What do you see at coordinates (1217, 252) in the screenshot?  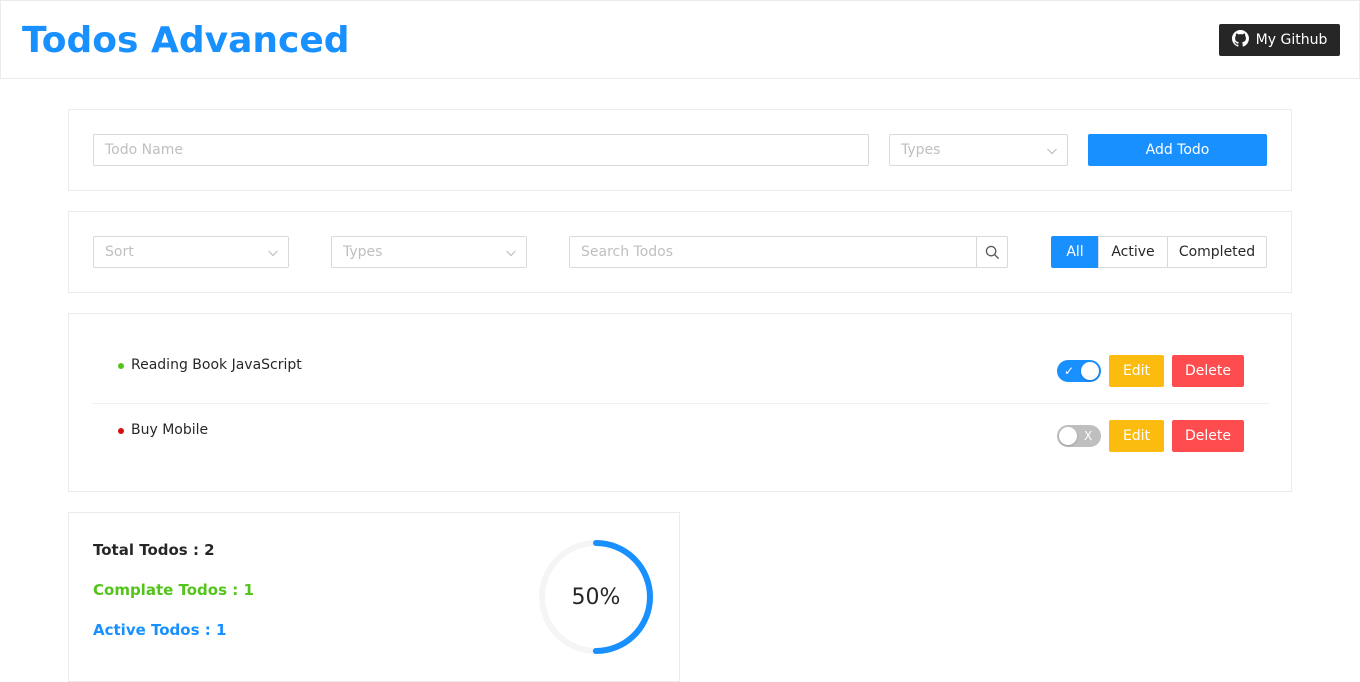 I see `tab-completed: Completed` at bounding box center [1217, 252].